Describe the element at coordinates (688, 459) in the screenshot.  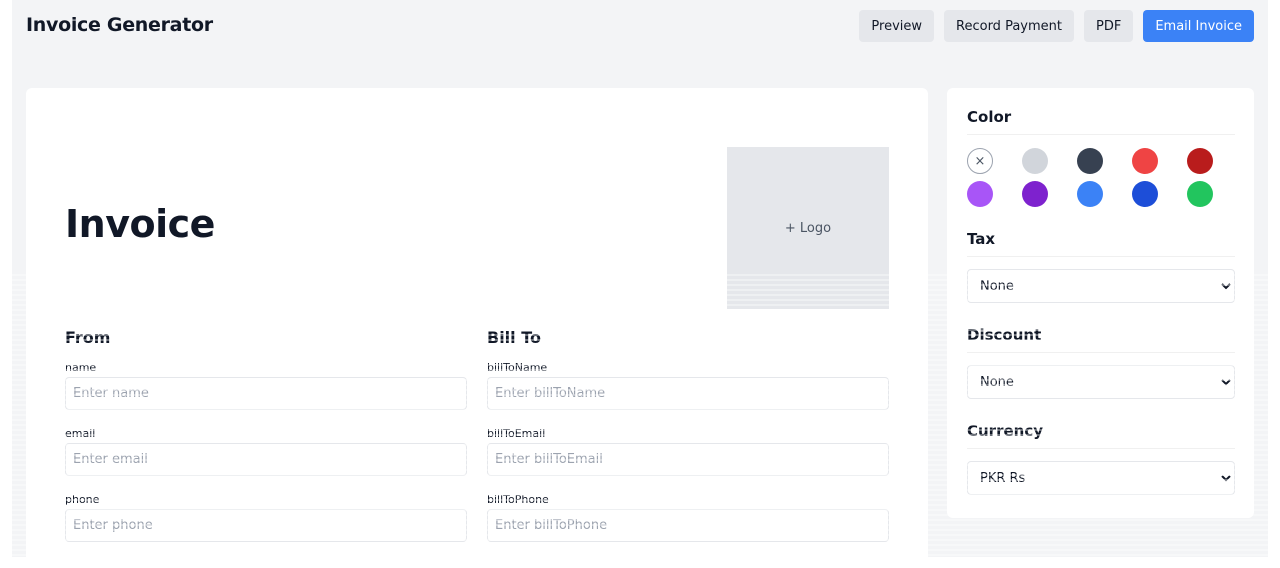
I see `bill-to-email-input` at that location.